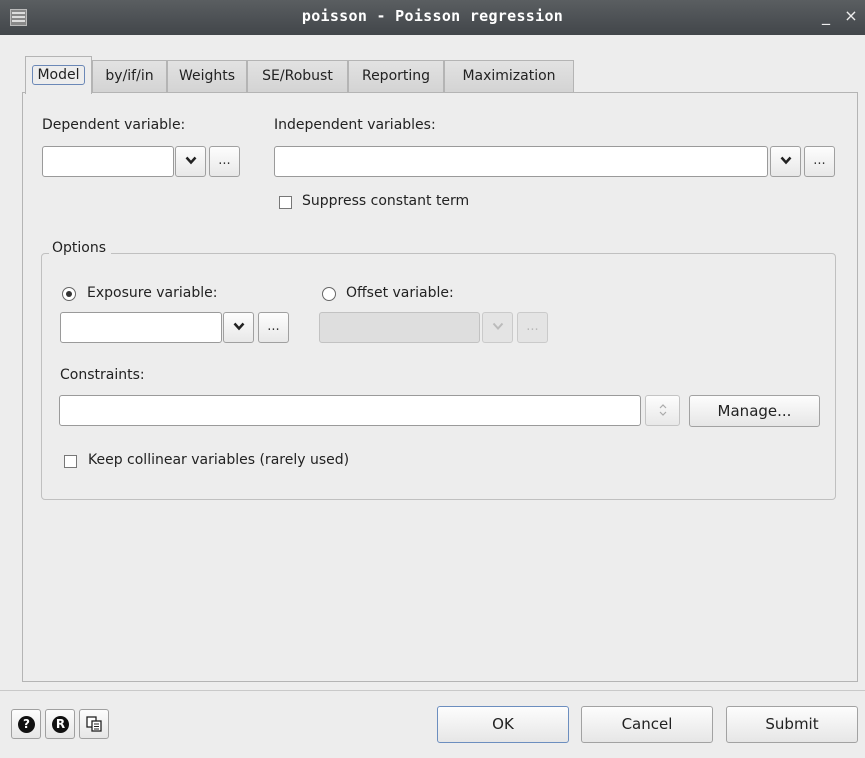  Describe the element at coordinates (102, 375) in the screenshot. I see `constraints-label: Constraints:` at that location.